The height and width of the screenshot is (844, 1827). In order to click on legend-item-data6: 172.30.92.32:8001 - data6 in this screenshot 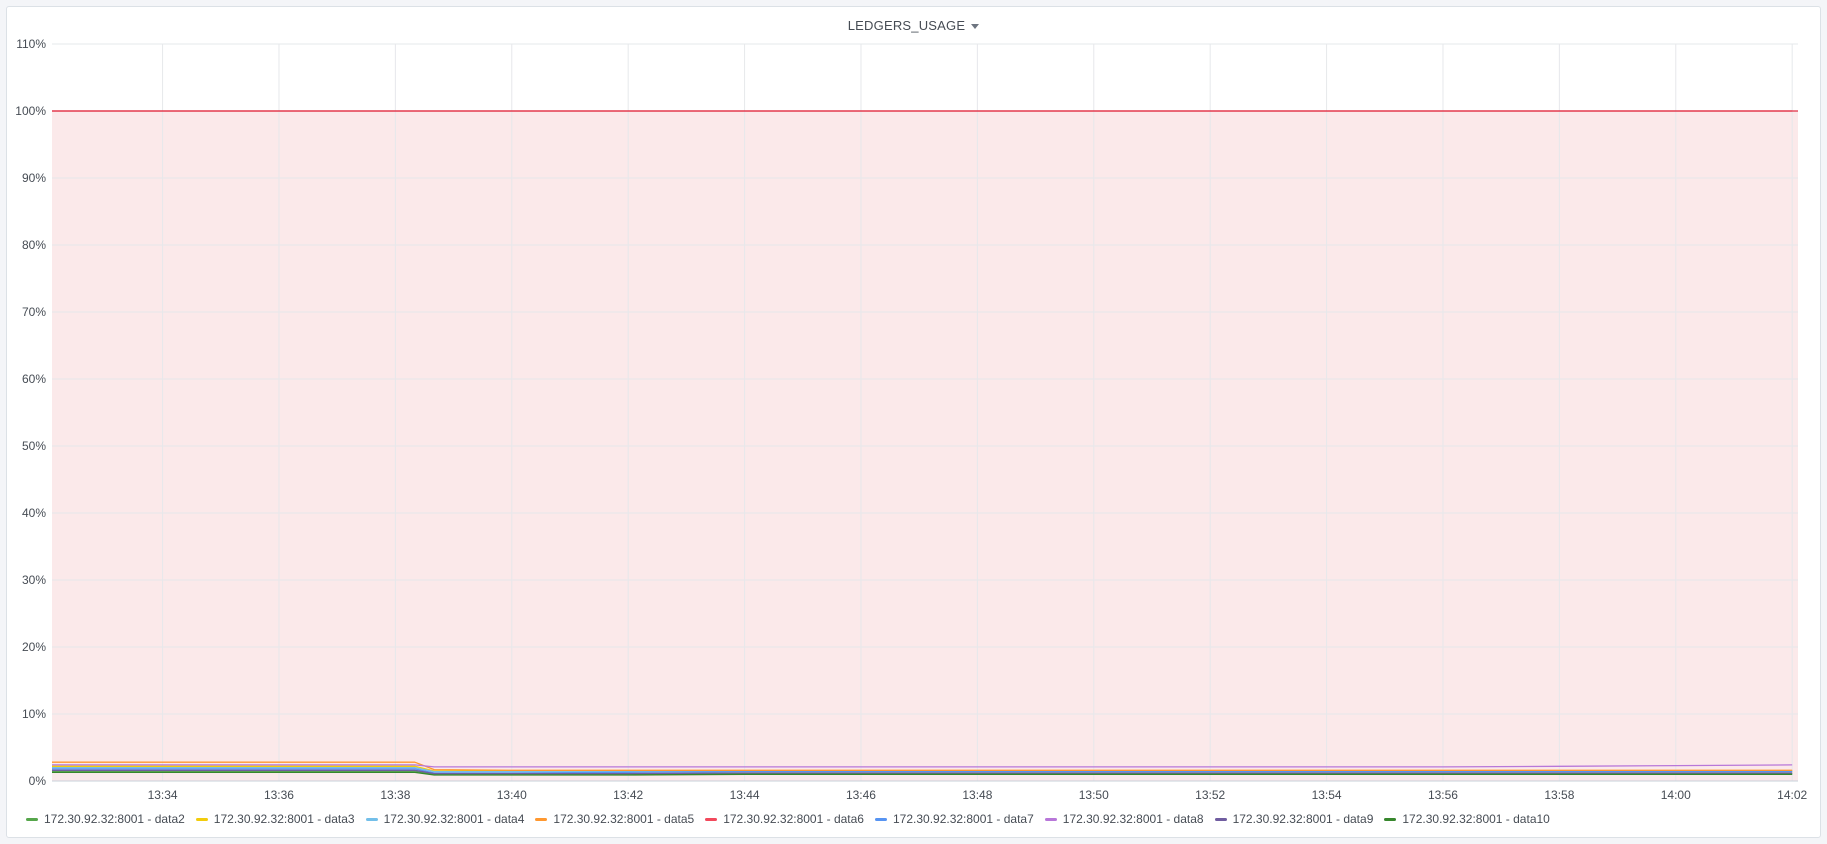, I will do `click(784, 819)`.